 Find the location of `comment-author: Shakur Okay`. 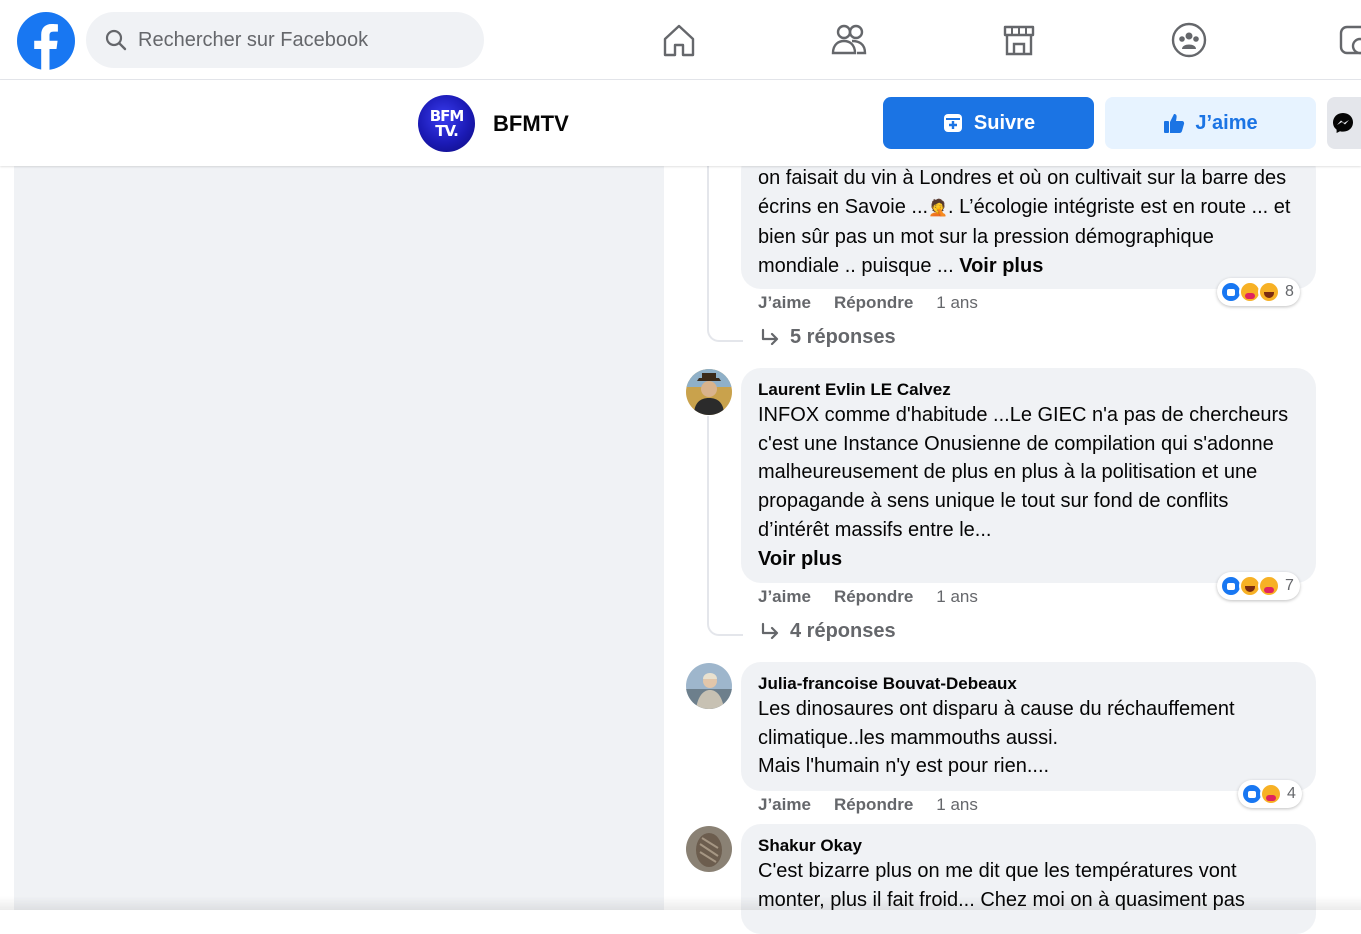

comment-author: Shakur Okay is located at coordinates (1029, 846).